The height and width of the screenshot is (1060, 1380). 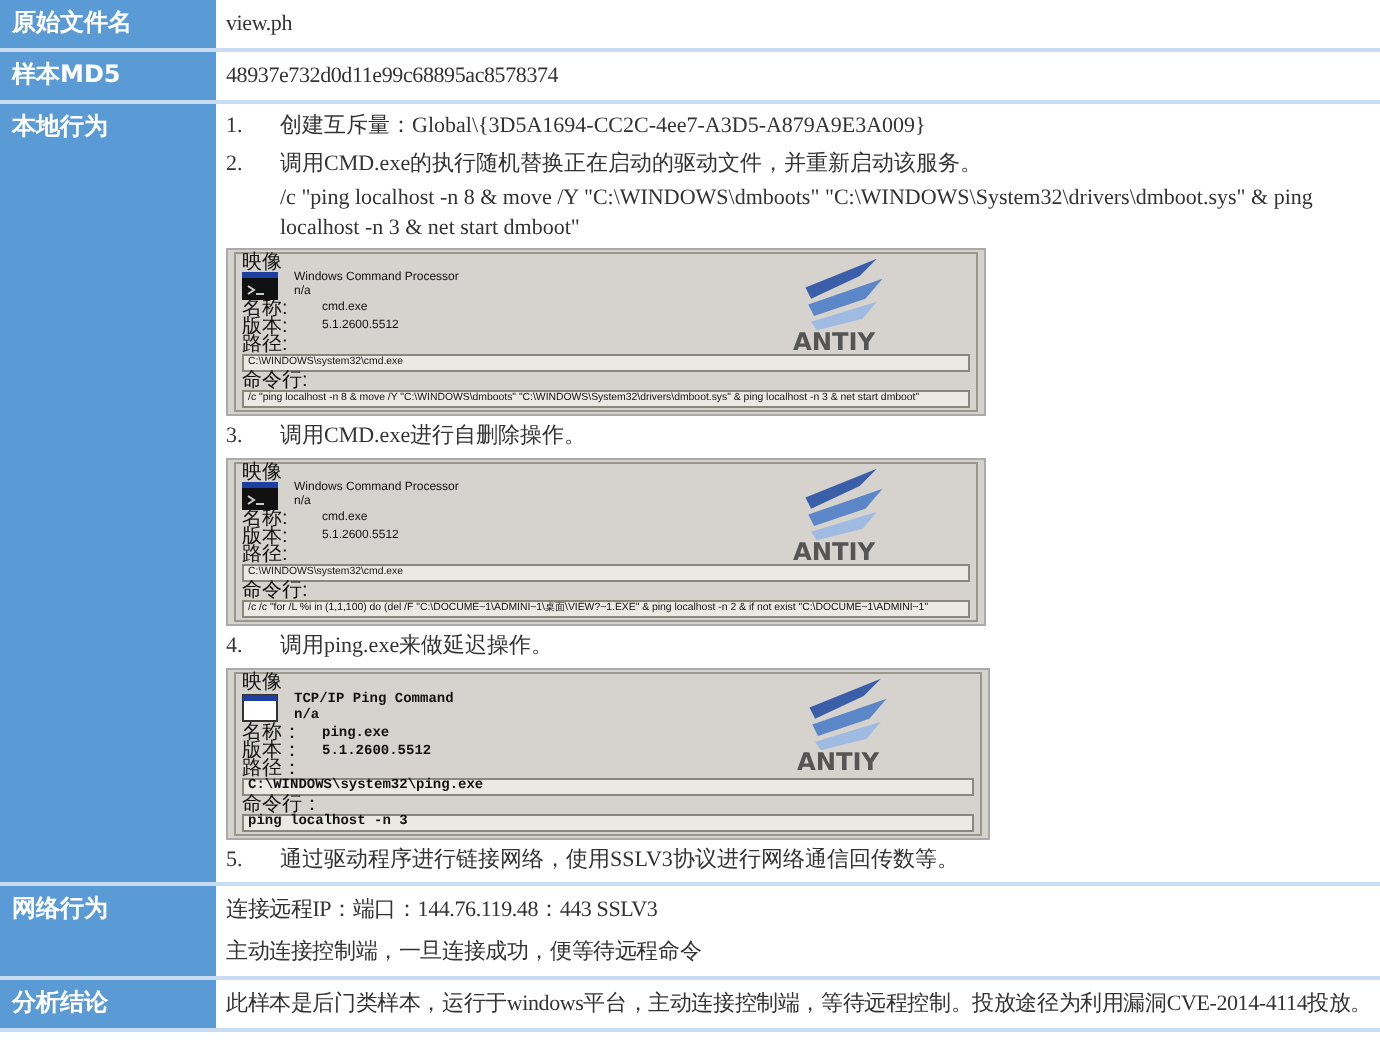 What do you see at coordinates (108, 24) in the screenshot?
I see `row-header: 原始文件名` at bounding box center [108, 24].